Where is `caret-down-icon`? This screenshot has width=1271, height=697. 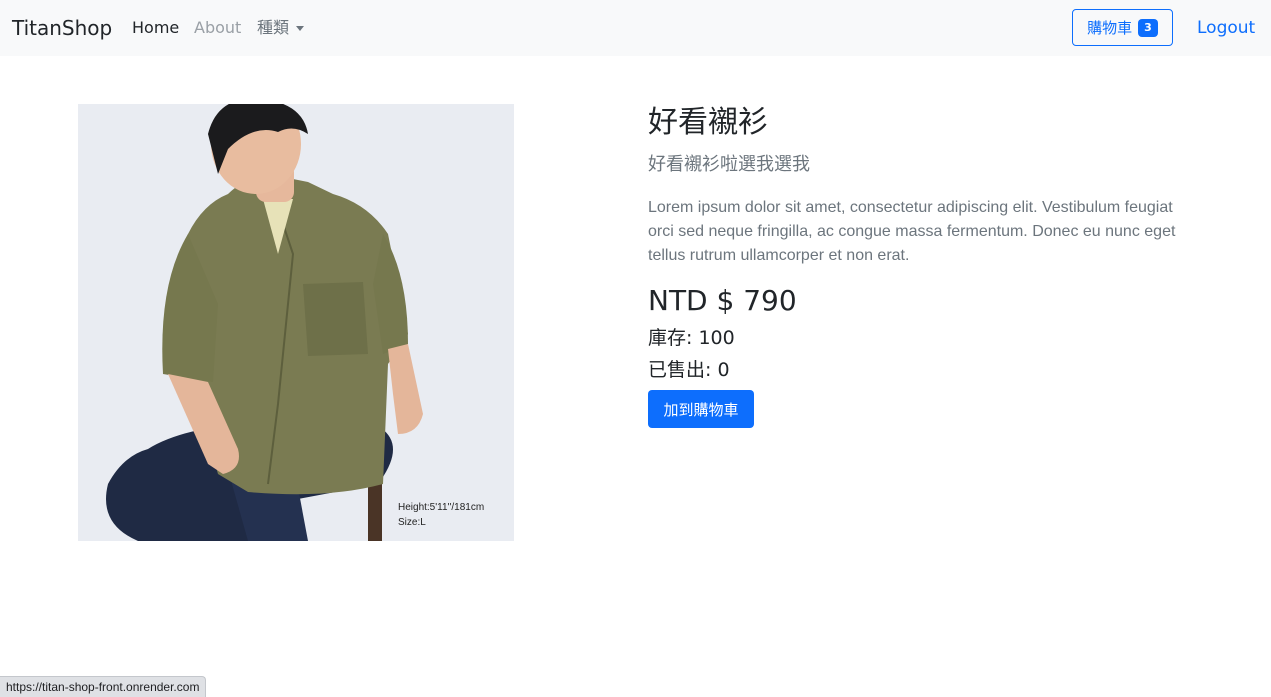 caret-down-icon is located at coordinates (300, 28).